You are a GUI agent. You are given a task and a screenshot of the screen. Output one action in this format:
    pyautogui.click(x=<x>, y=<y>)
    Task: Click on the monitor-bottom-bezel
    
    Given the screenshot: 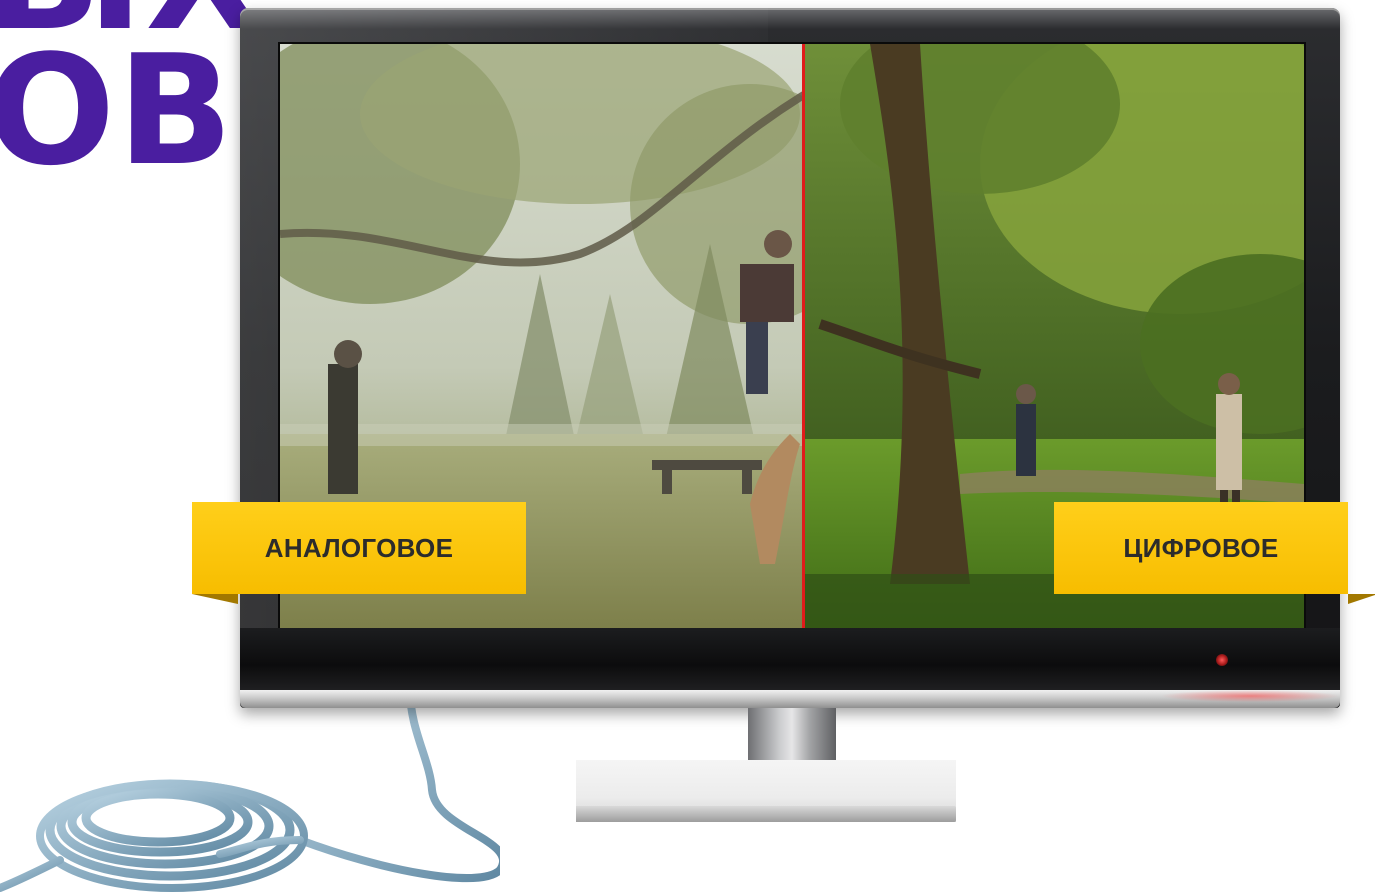 What is the action you would take?
    pyautogui.click(x=790, y=659)
    